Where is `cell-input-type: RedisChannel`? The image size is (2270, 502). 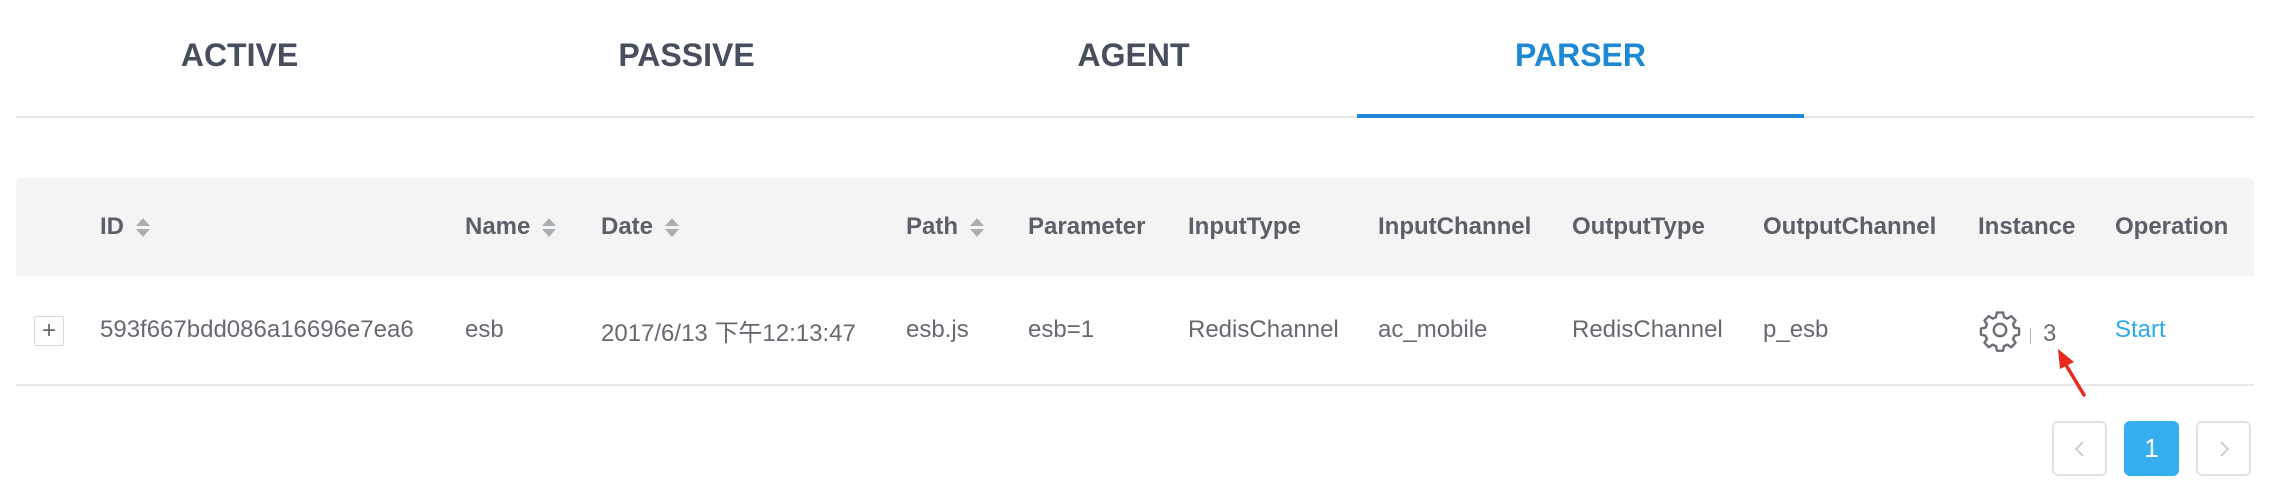 cell-input-type: RedisChannel is located at coordinates (1263, 329).